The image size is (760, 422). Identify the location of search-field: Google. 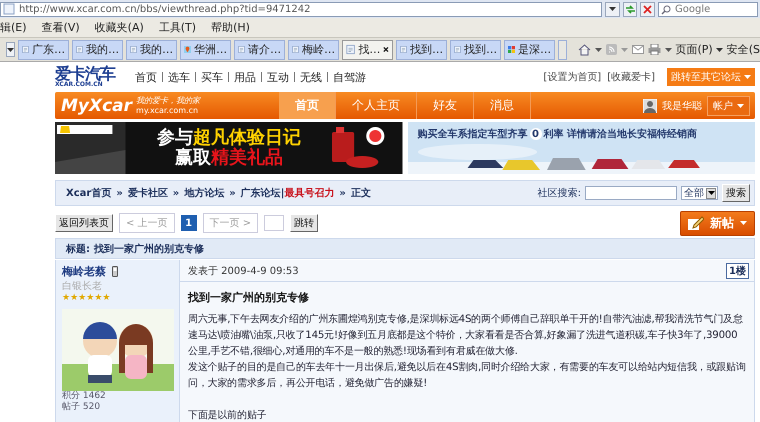
(708, 9).